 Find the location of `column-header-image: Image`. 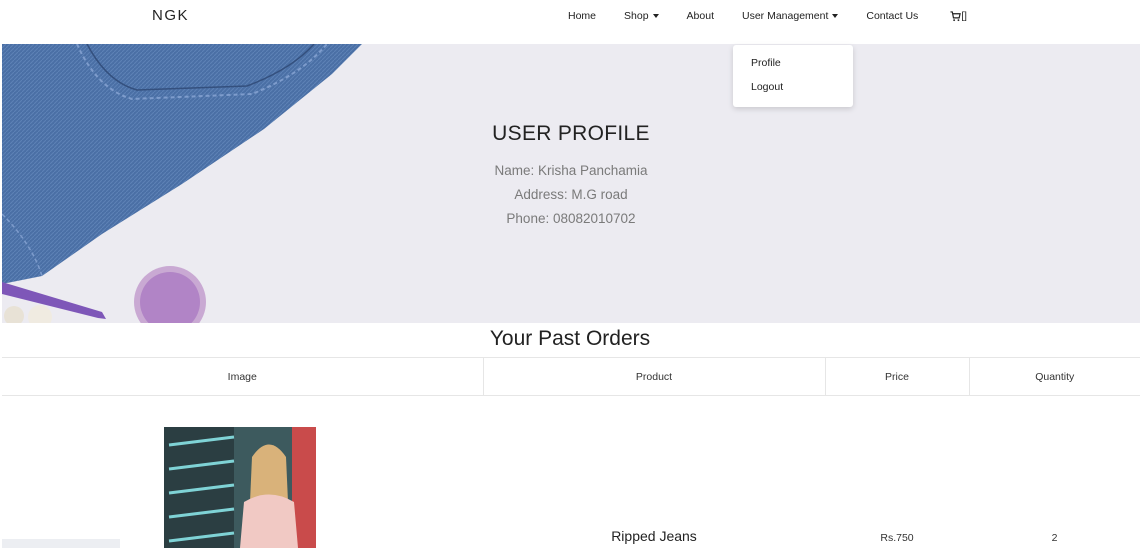

column-header-image: Image is located at coordinates (243, 376).